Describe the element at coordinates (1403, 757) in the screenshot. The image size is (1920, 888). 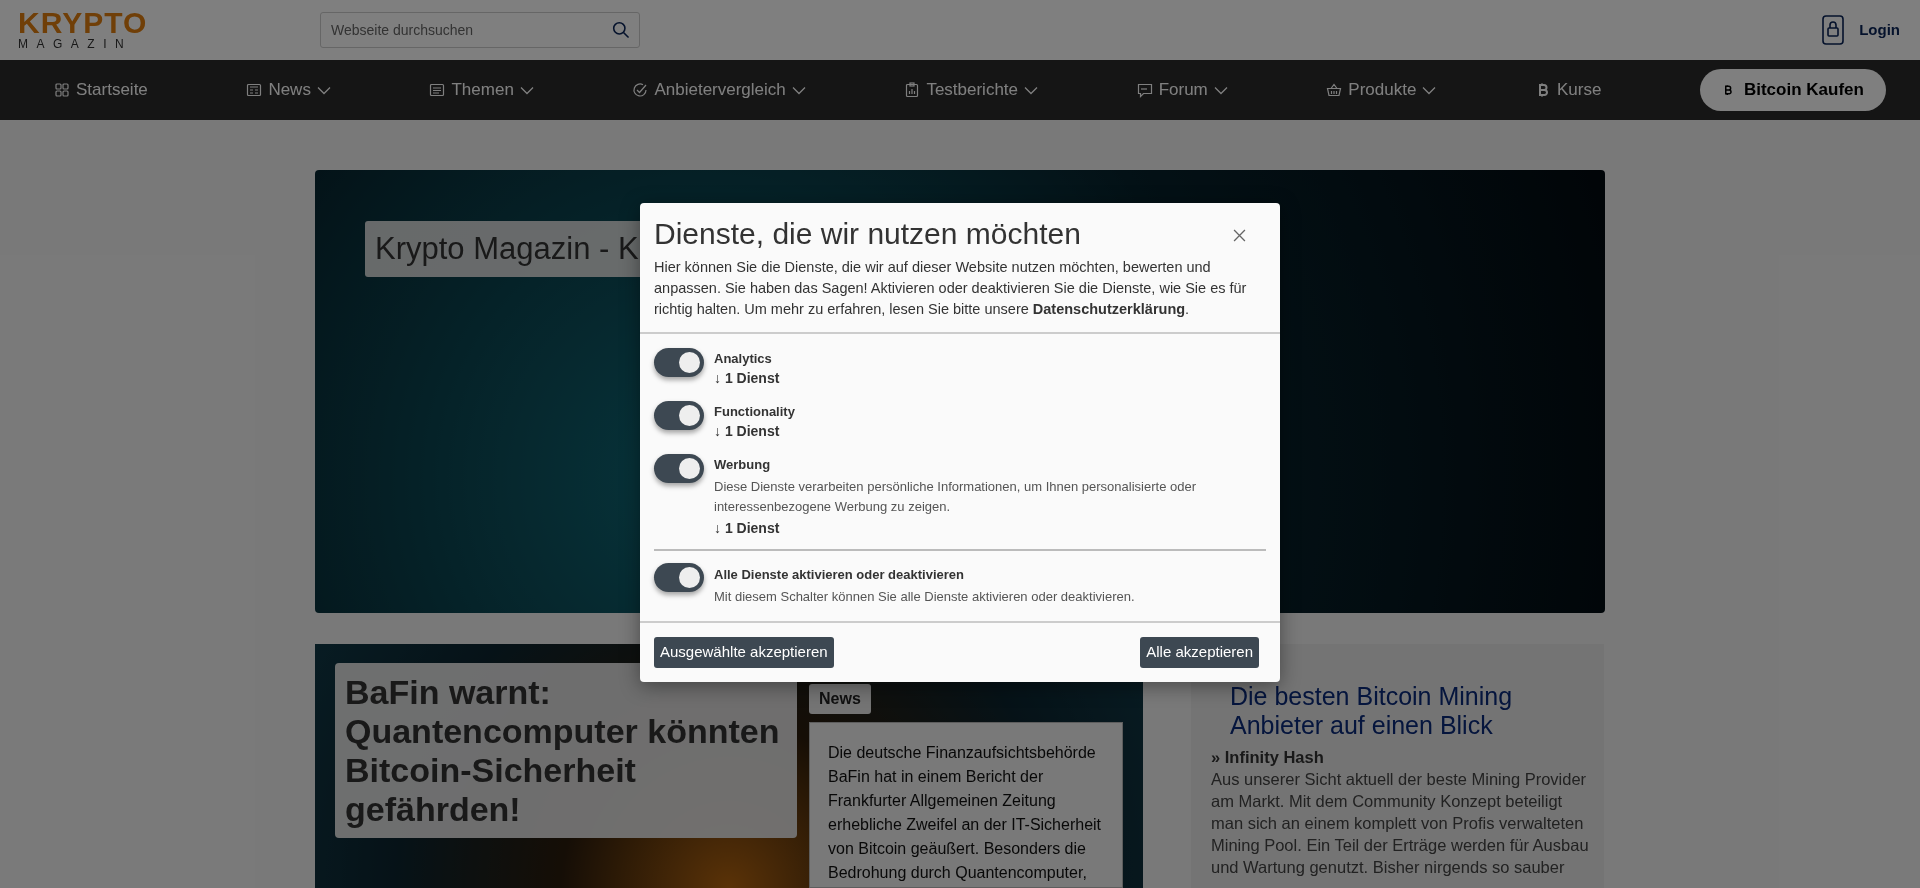
I see `entry-title: » Infinity Hash` at that location.